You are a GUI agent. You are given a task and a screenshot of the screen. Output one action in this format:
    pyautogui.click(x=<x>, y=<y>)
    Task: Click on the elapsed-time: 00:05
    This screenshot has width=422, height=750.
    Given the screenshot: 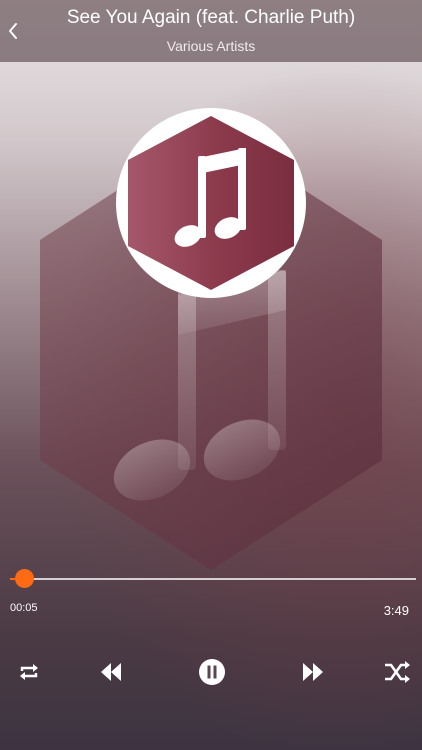 What is the action you would take?
    pyautogui.click(x=24, y=608)
    